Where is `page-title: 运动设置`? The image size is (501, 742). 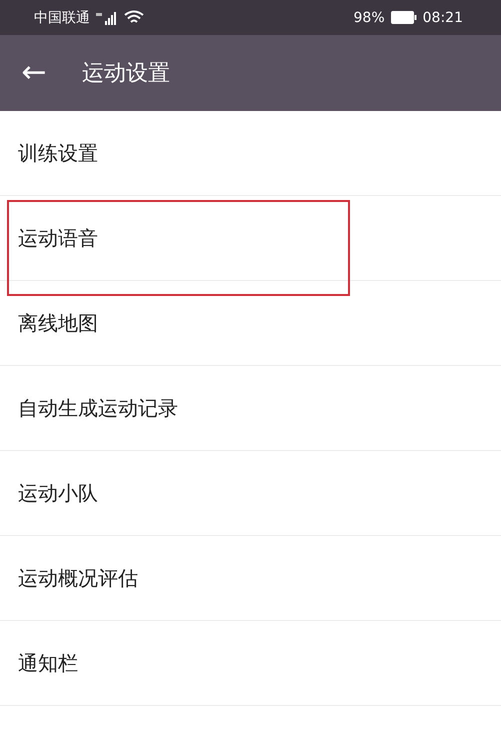
page-title: 运动设置 is located at coordinates (126, 74).